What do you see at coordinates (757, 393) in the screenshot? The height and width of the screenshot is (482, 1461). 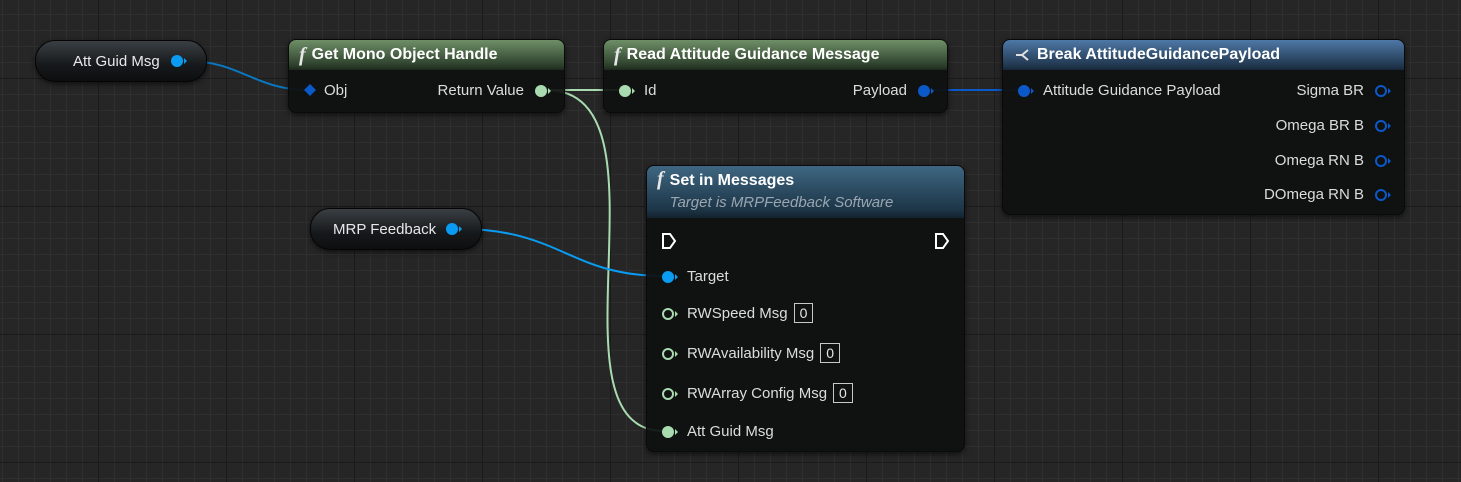 I see `pin-label-rwarray-config-msg: RWArray Config Msg` at bounding box center [757, 393].